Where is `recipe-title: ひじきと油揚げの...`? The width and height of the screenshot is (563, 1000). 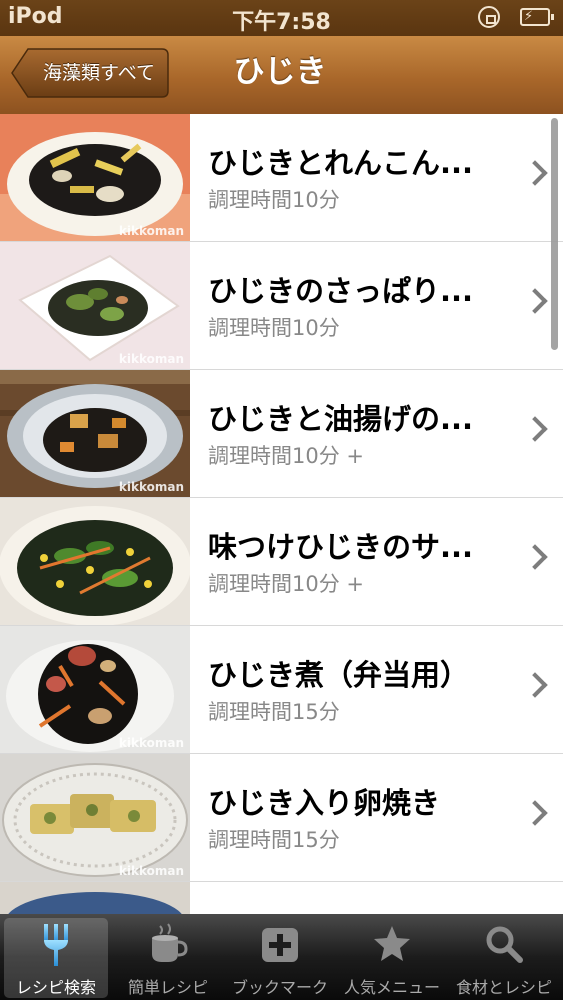
recipe-title: ひじきと油揚げの... is located at coordinates (341, 419).